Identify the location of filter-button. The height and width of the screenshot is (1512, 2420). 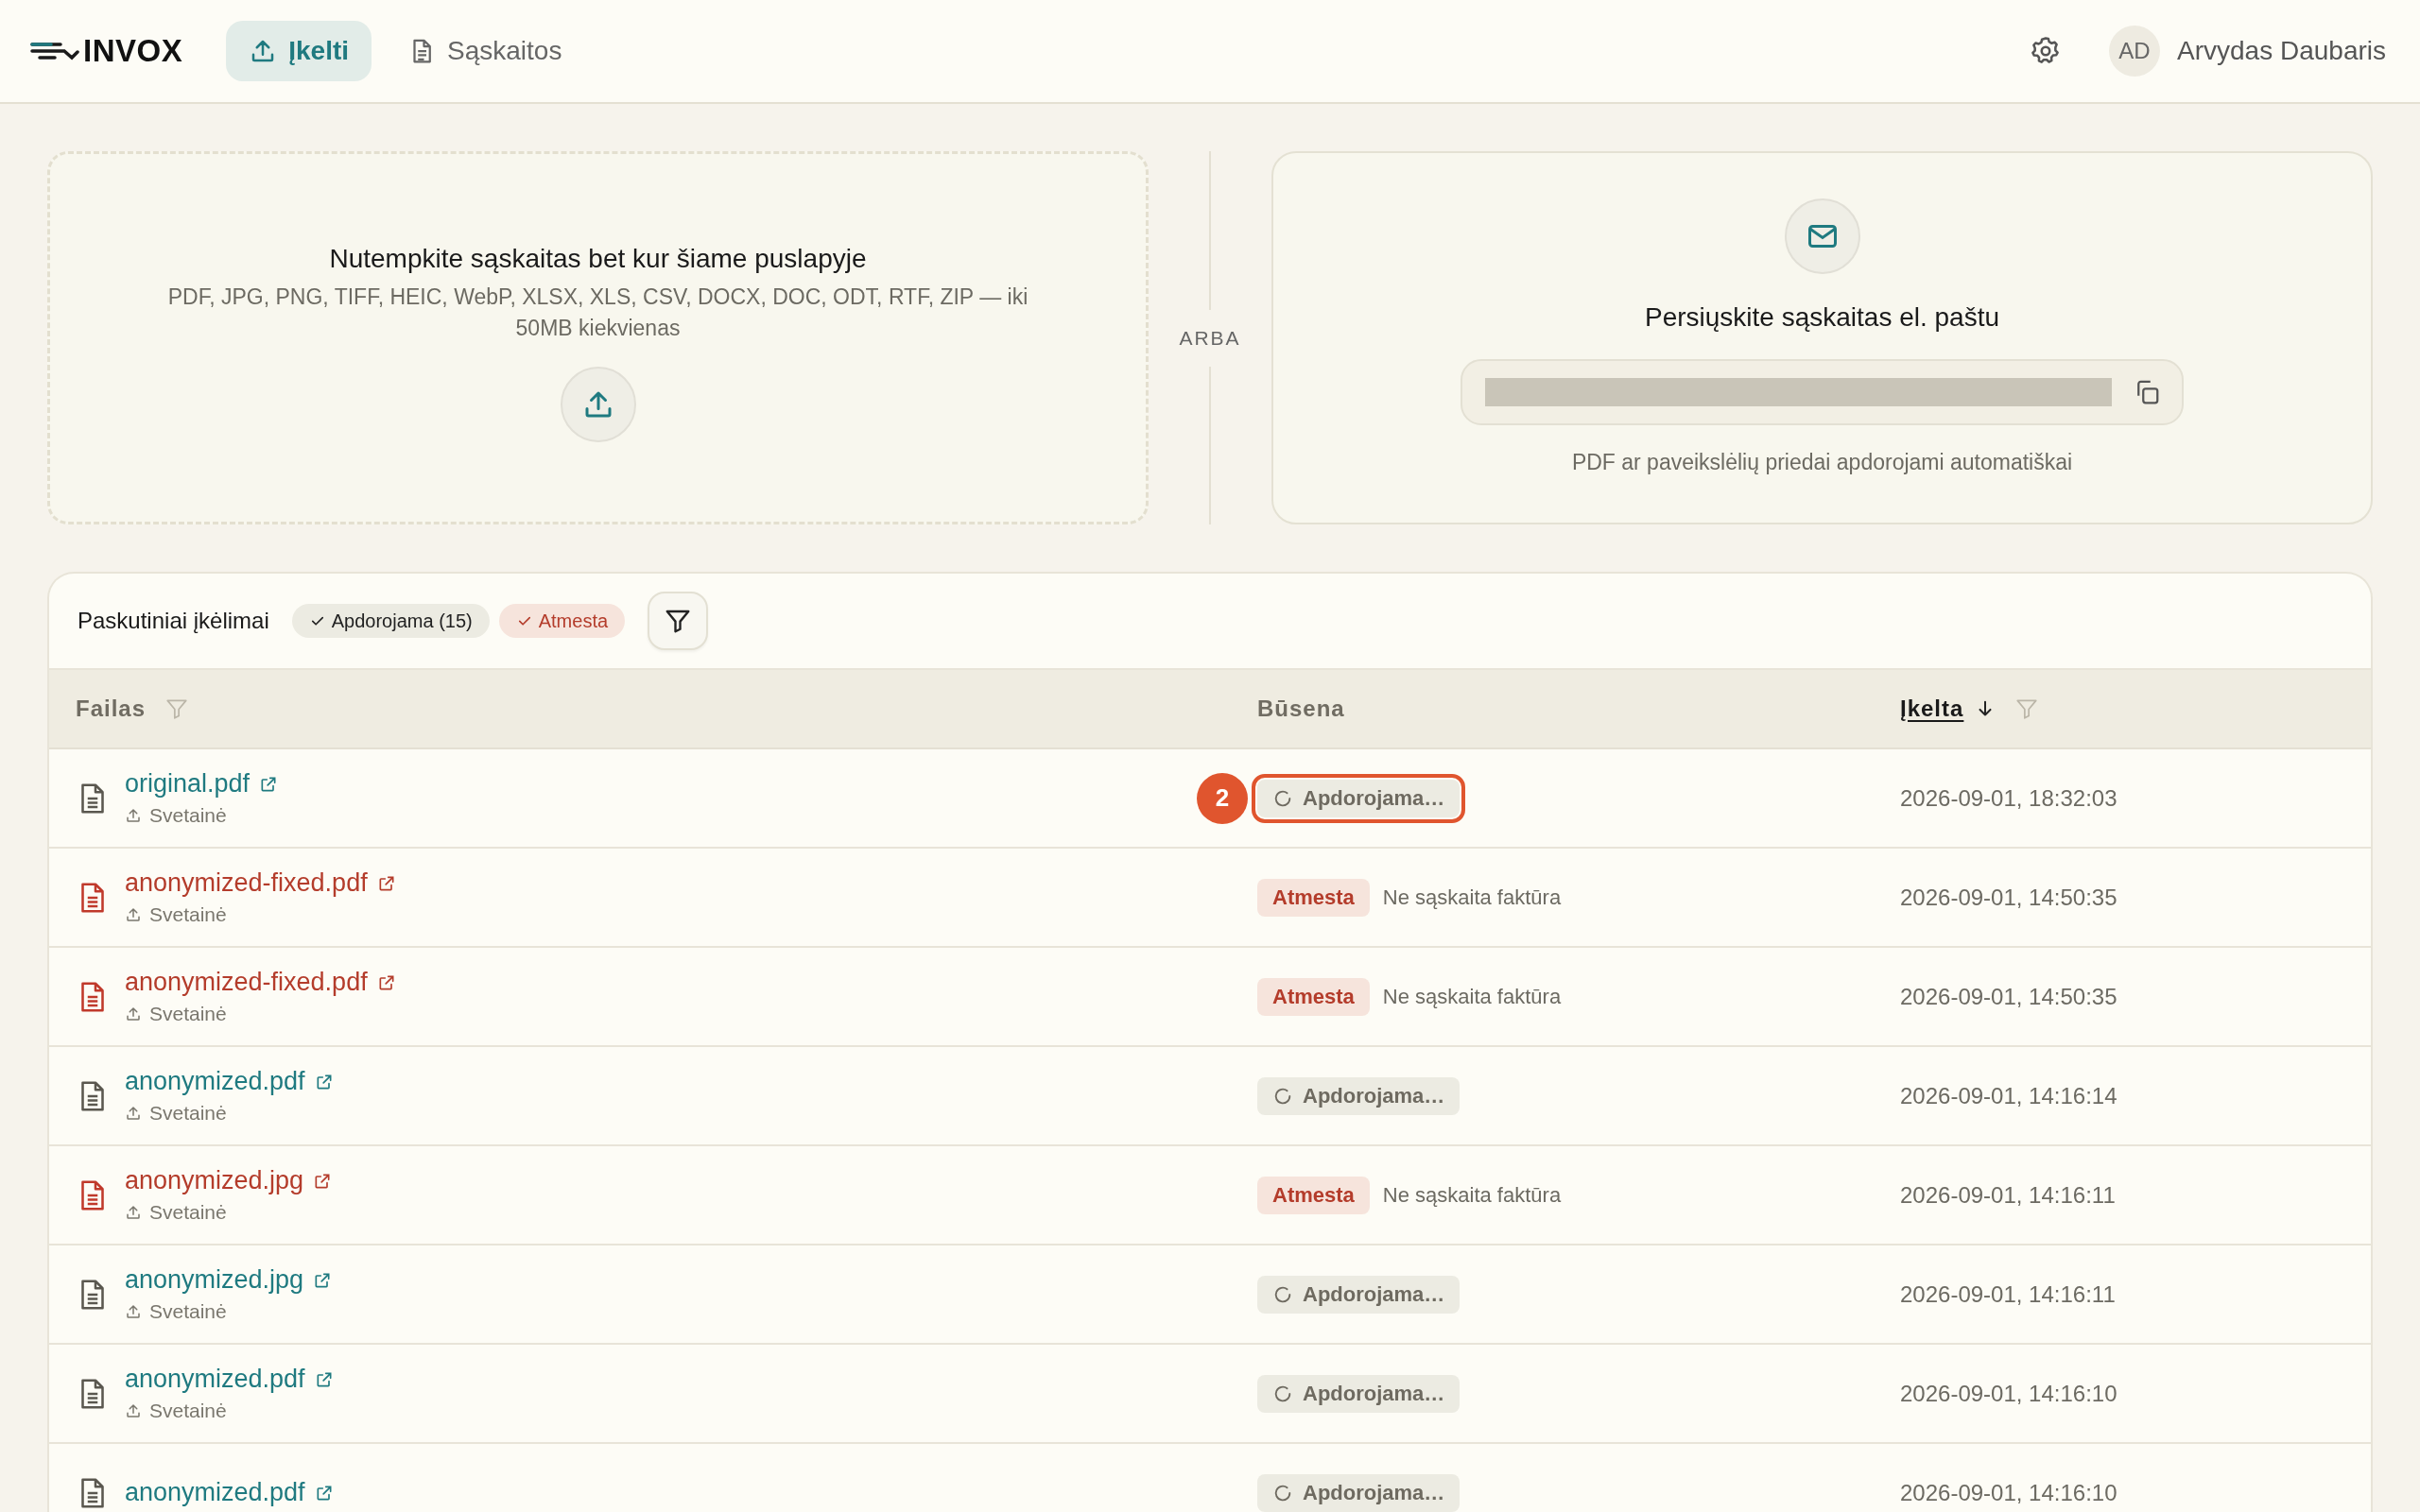
(678, 621).